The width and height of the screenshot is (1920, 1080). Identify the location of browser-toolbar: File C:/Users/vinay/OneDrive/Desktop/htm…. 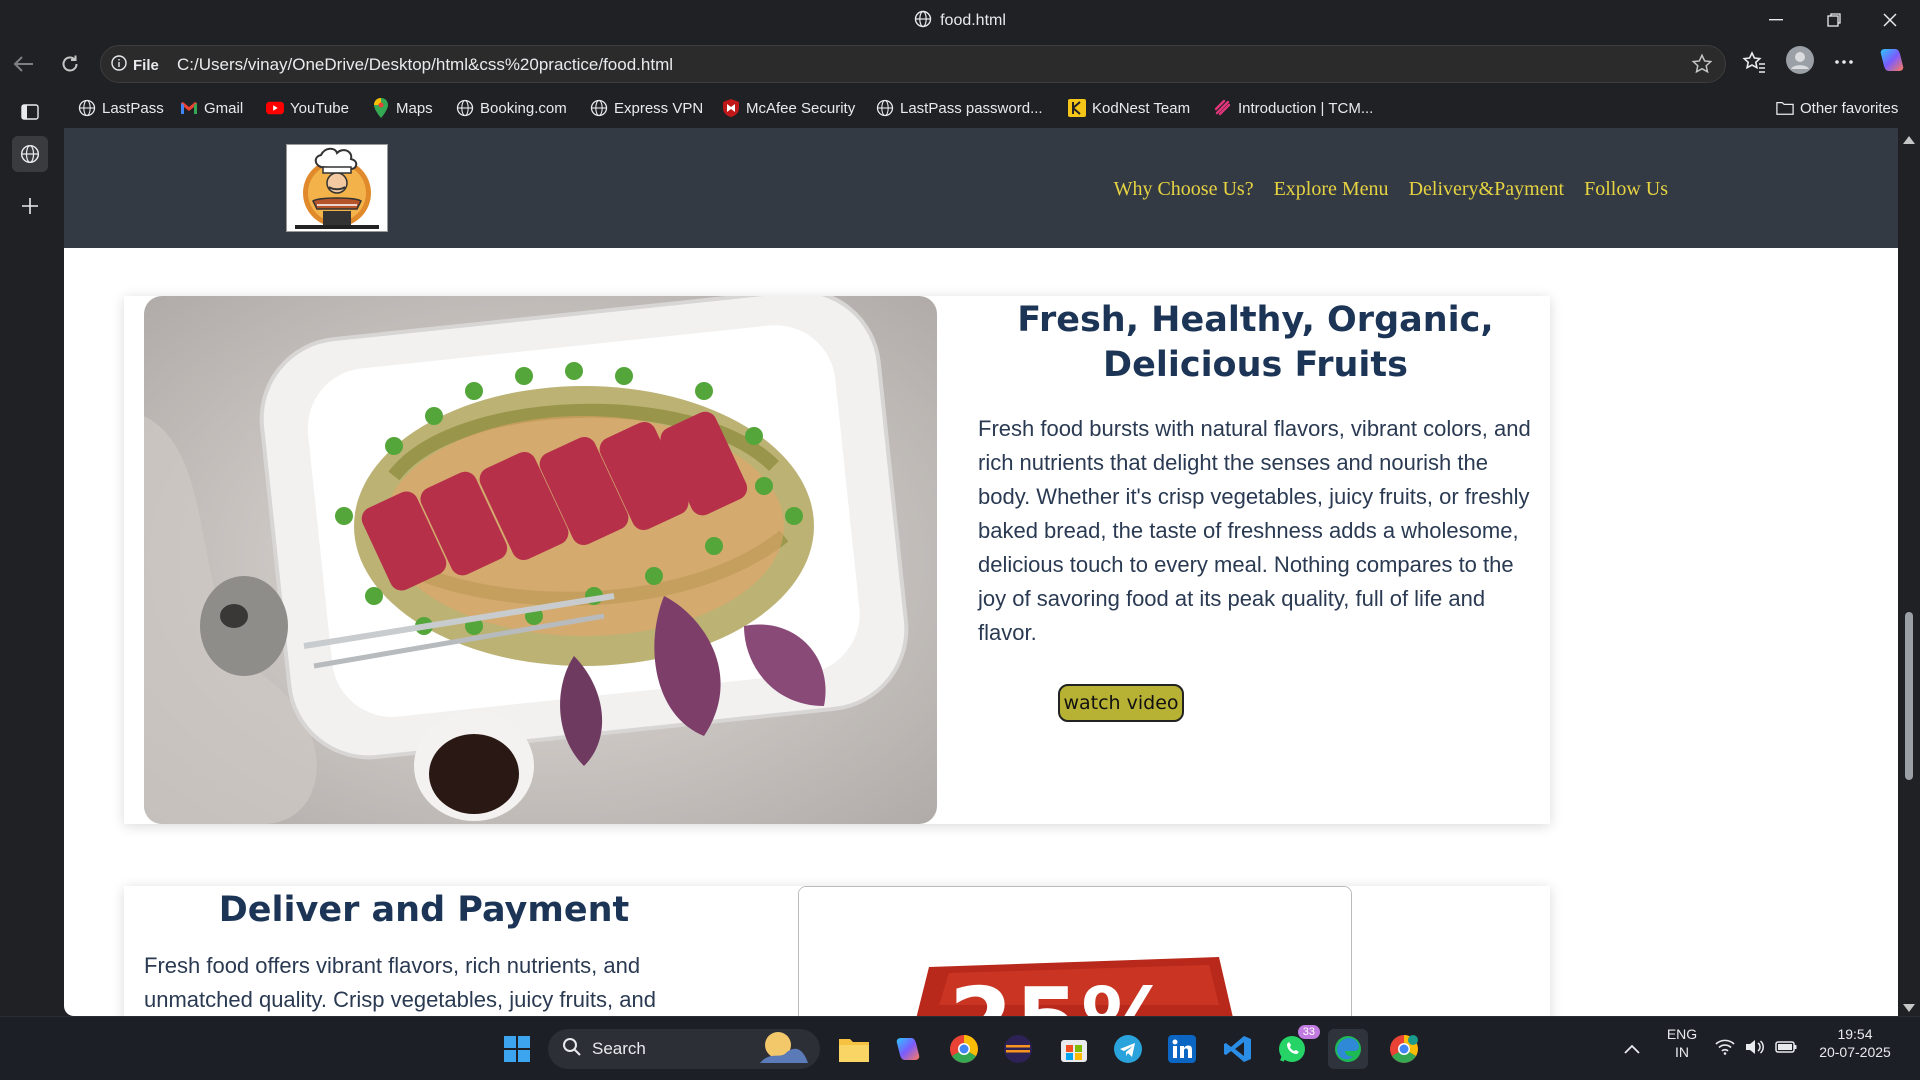
(960, 64).